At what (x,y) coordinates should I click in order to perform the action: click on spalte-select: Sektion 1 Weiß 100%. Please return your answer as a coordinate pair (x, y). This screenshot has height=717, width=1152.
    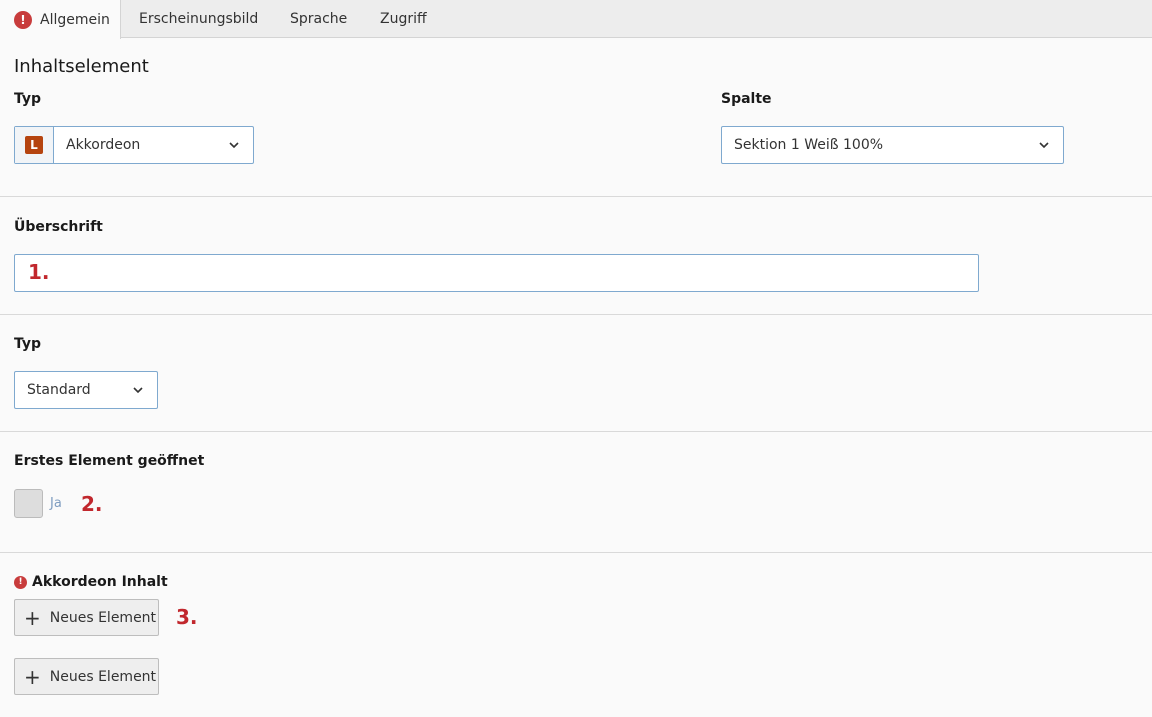
    Looking at the image, I should click on (892, 145).